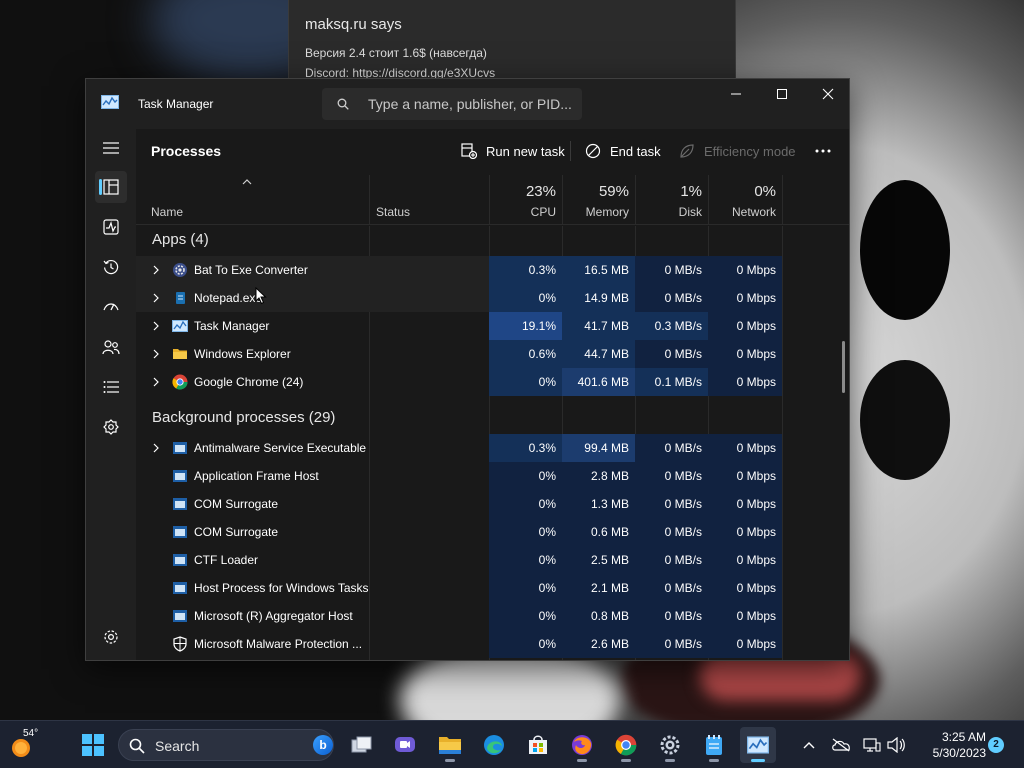  What do you see at coordinates (626, 745) in the screenshot?
I see `chrome-button` at bounding box center [626, 745].